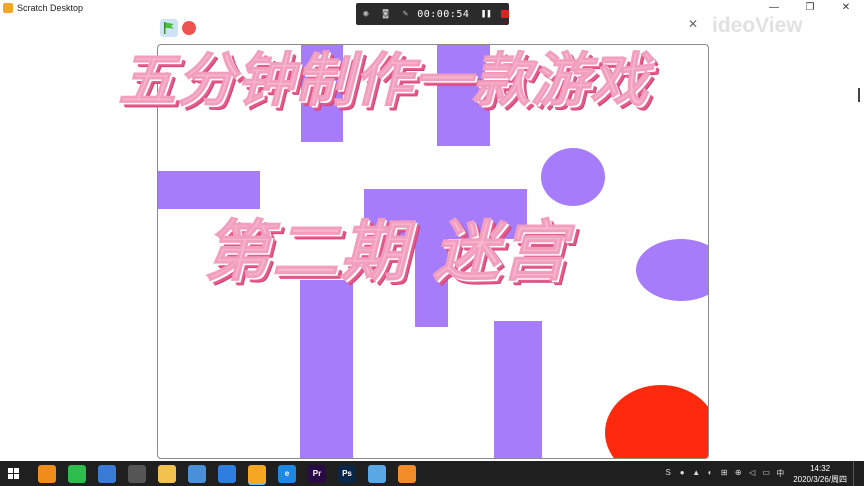  I want to click on browser-icon, so click(47, 473).